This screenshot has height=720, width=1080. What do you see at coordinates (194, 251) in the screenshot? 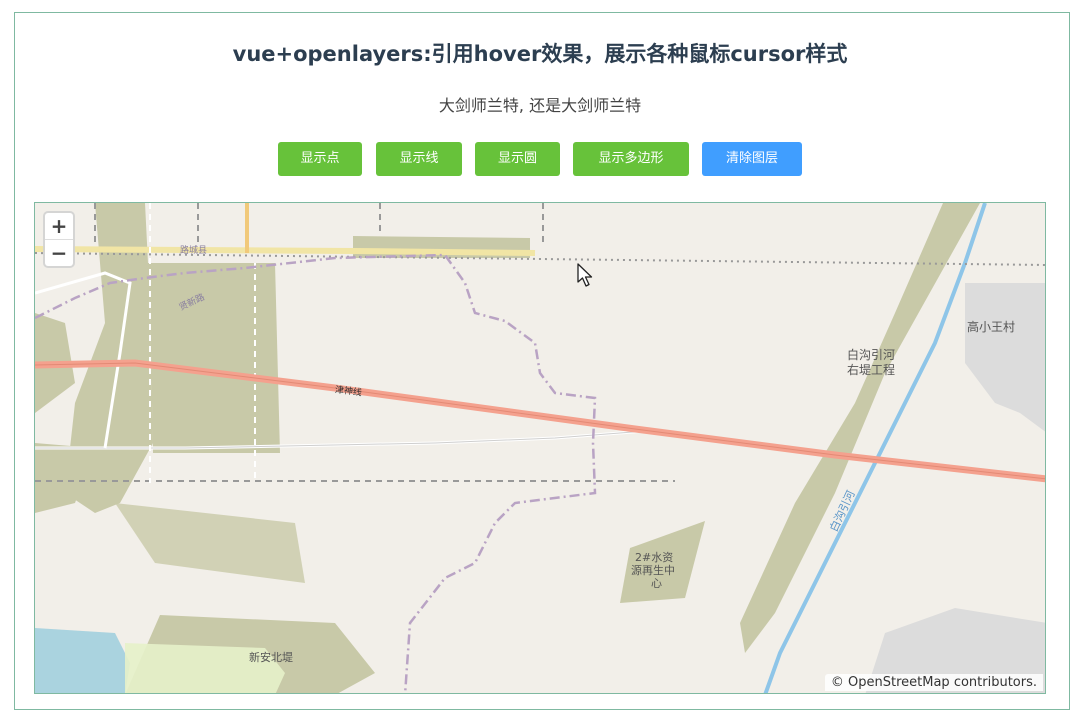
I see `map-label-road: 路城县` at bounding box center [194, 251].